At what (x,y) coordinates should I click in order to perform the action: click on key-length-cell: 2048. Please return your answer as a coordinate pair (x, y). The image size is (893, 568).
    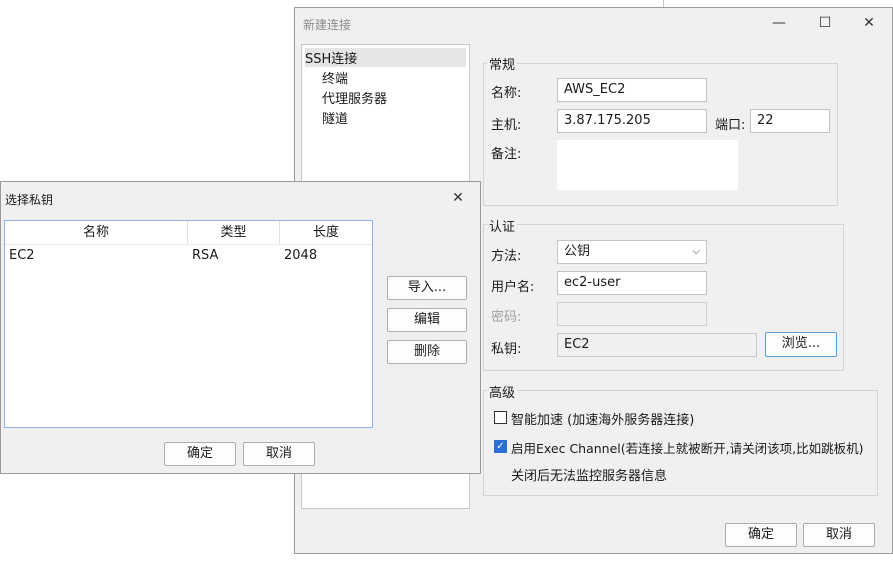
    Looking at the image, I should click on (301, 255).